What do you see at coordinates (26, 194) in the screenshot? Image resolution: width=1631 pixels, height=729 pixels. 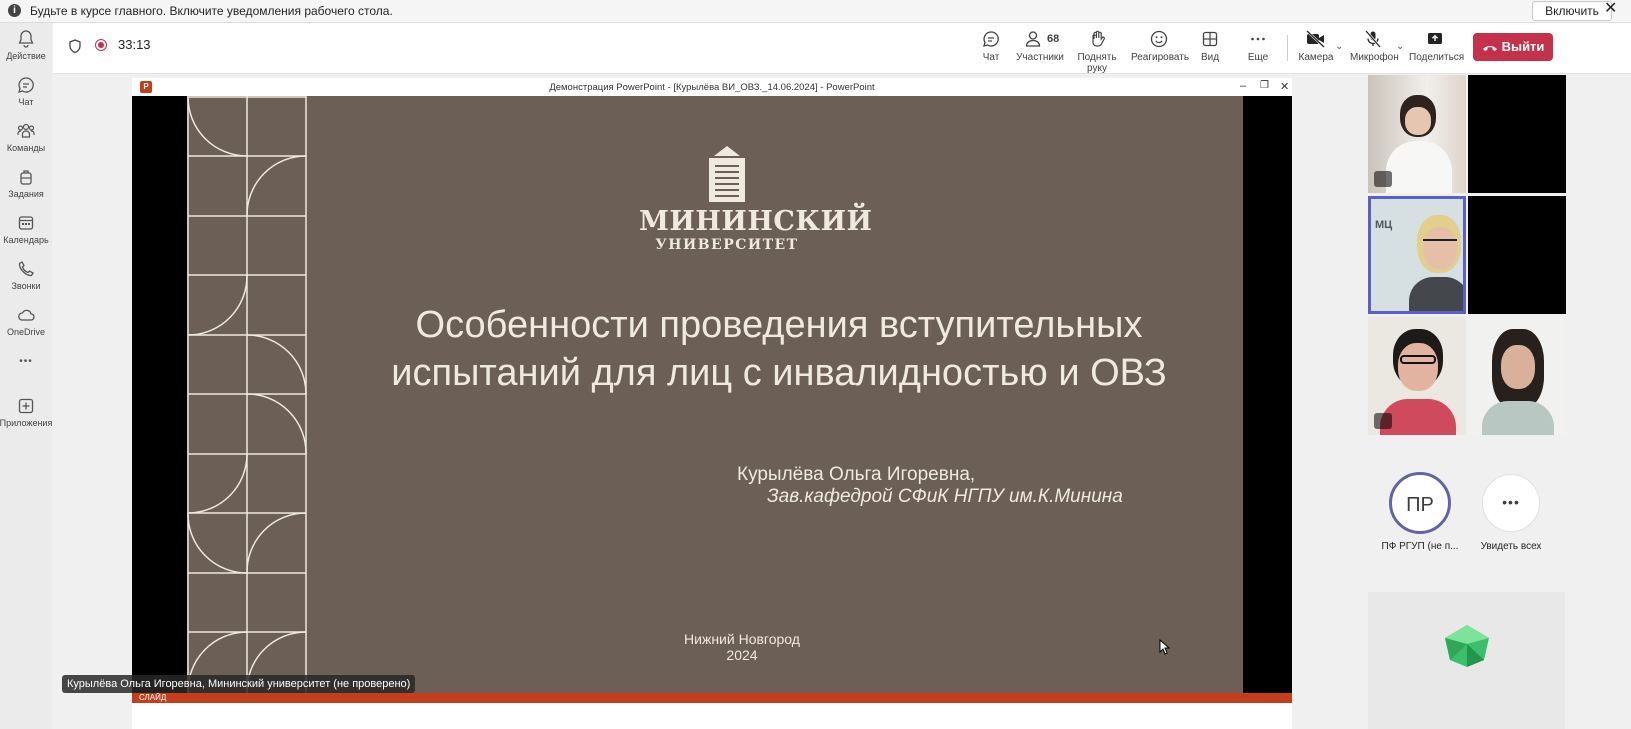 I see `rail-label: Задания` at bounding box center [26, 194].